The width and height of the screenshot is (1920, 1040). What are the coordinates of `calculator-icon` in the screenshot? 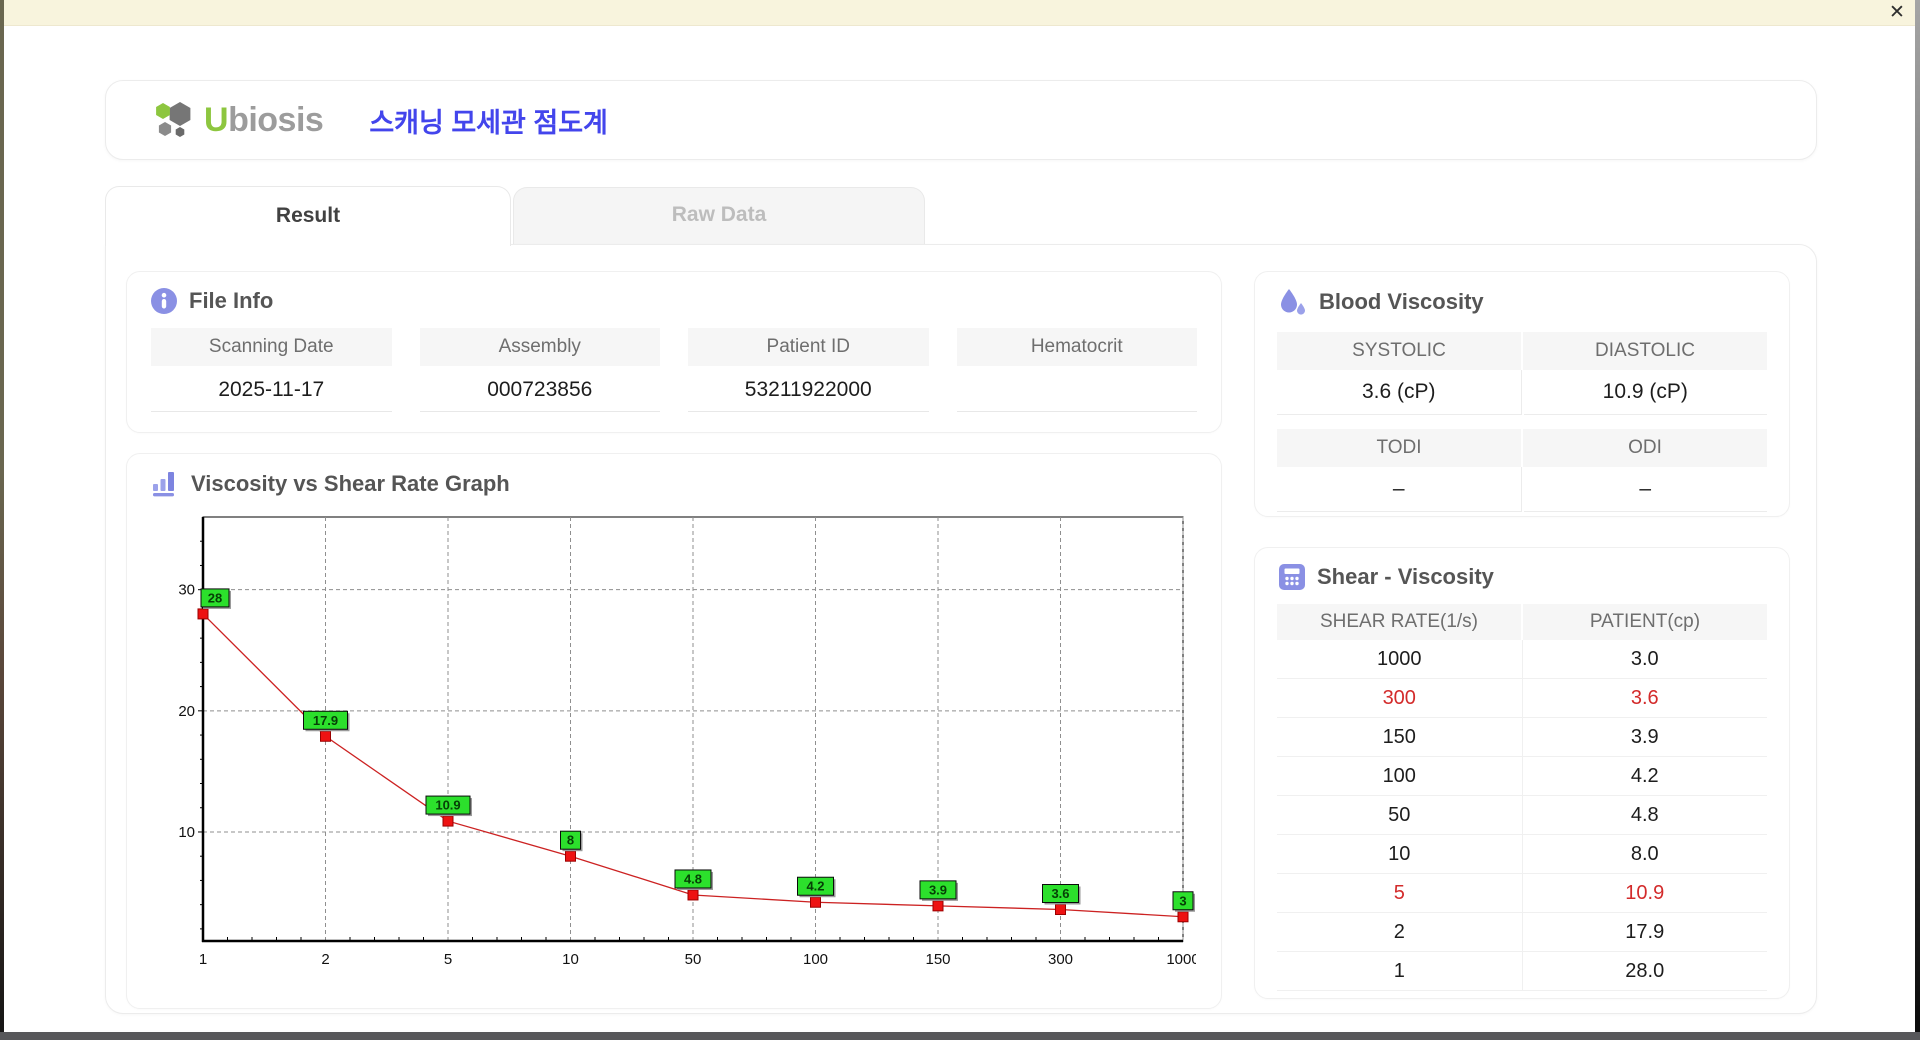 It's located at (1292, 577).